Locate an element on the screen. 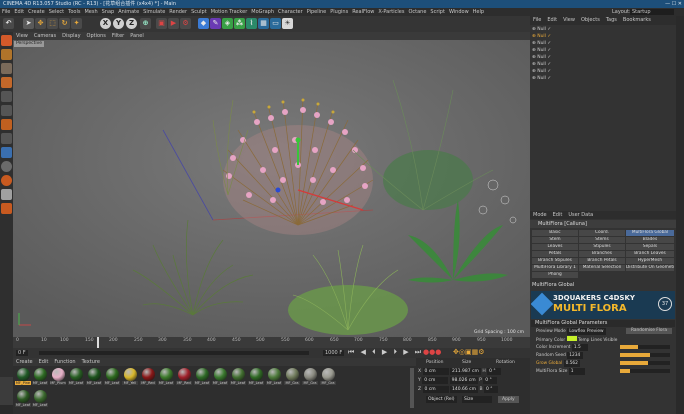  start-frame-field: 0 F is located at coordinates (22, 353).